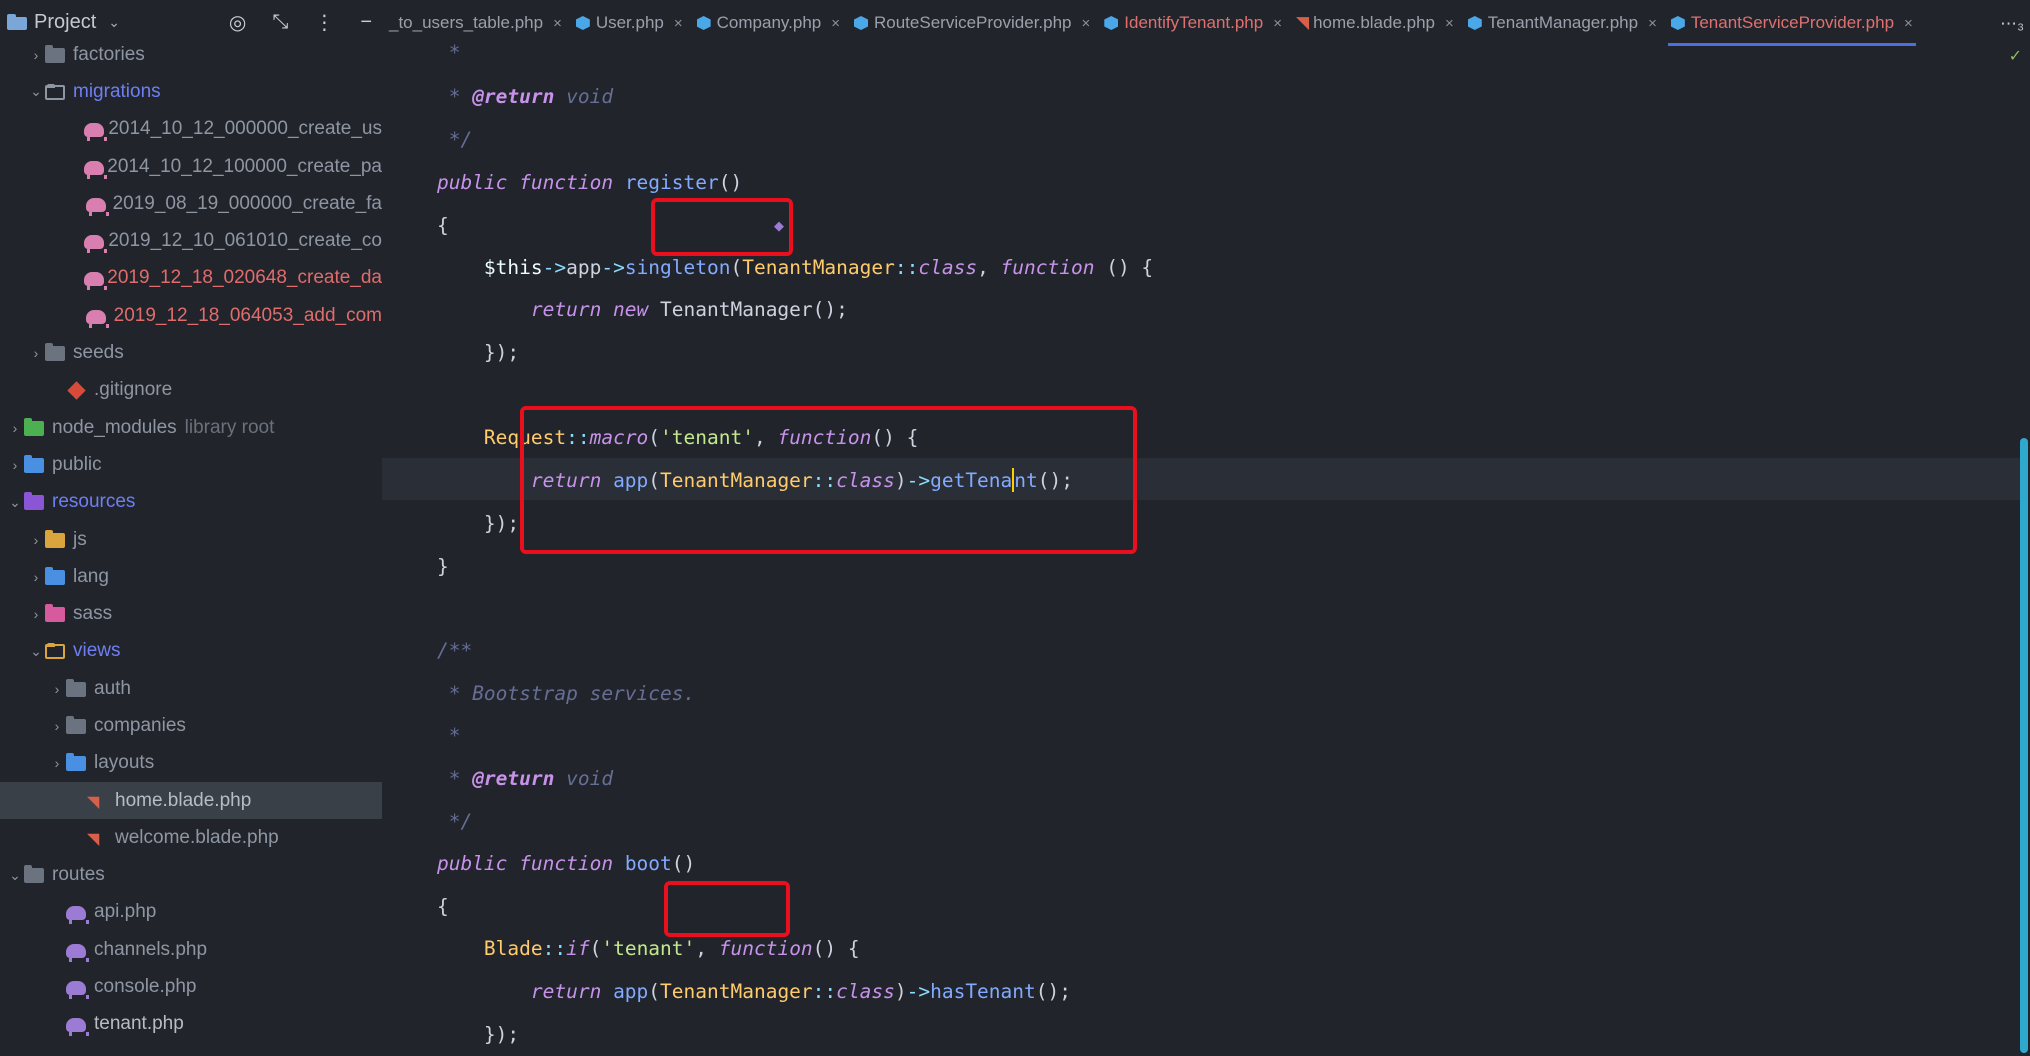 This screenshot has height=1056, width=2030. I want to click on options-icon: ⋮, so click(324, 22).